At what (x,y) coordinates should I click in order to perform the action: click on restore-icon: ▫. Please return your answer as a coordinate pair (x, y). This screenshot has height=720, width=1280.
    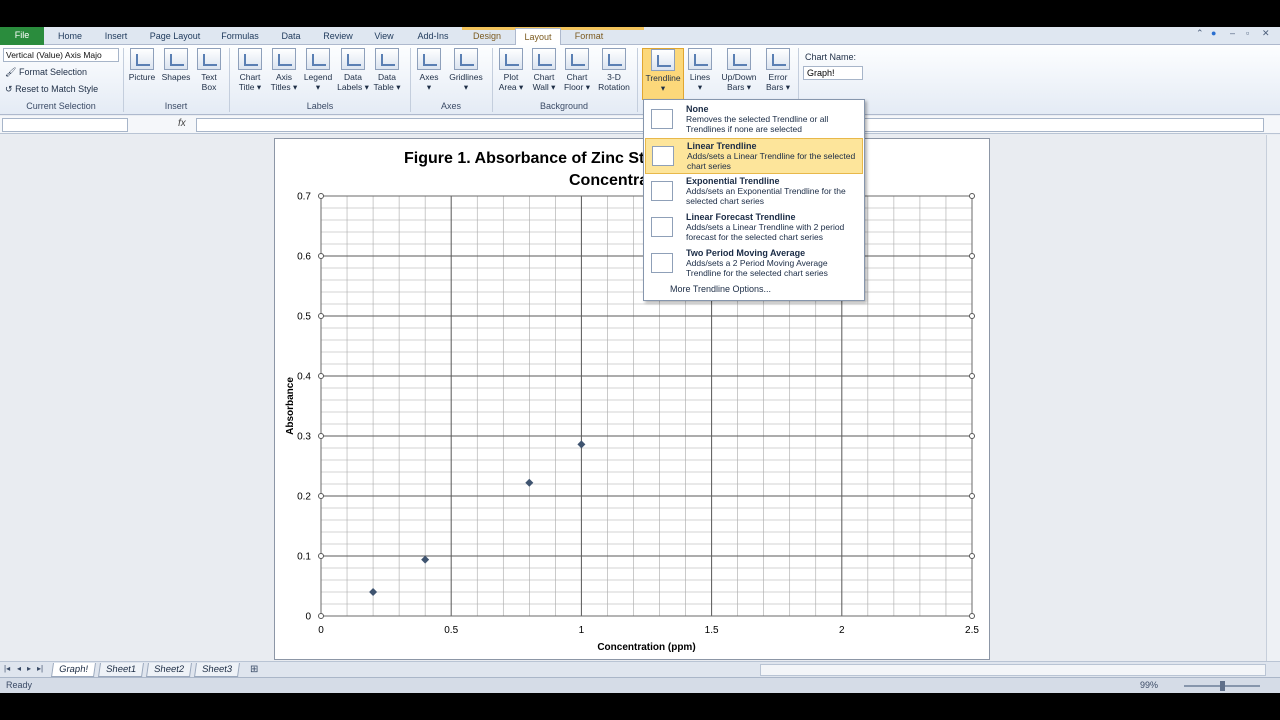
    Looking at the image, I should click on (1247, 33).